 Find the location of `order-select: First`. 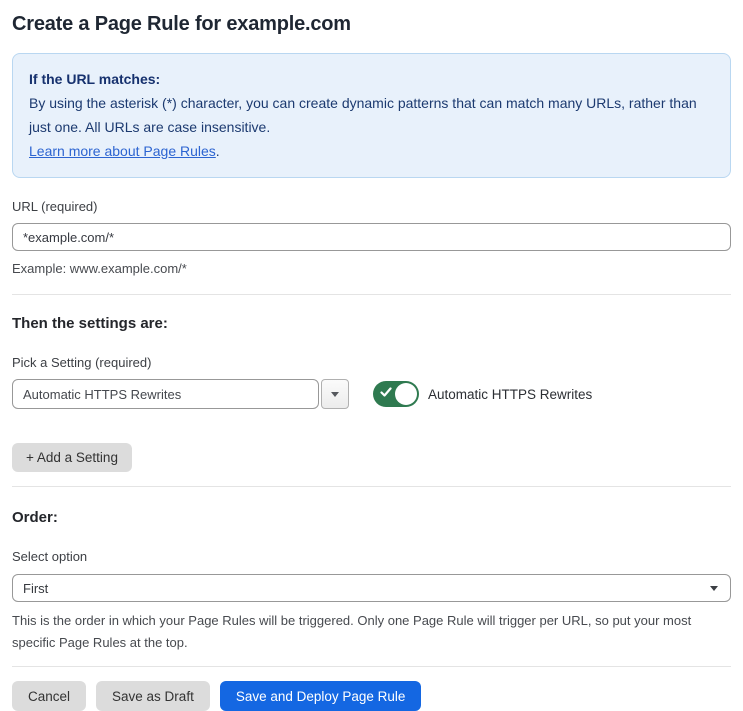

order-select: First is located at coordinates (371, 588).